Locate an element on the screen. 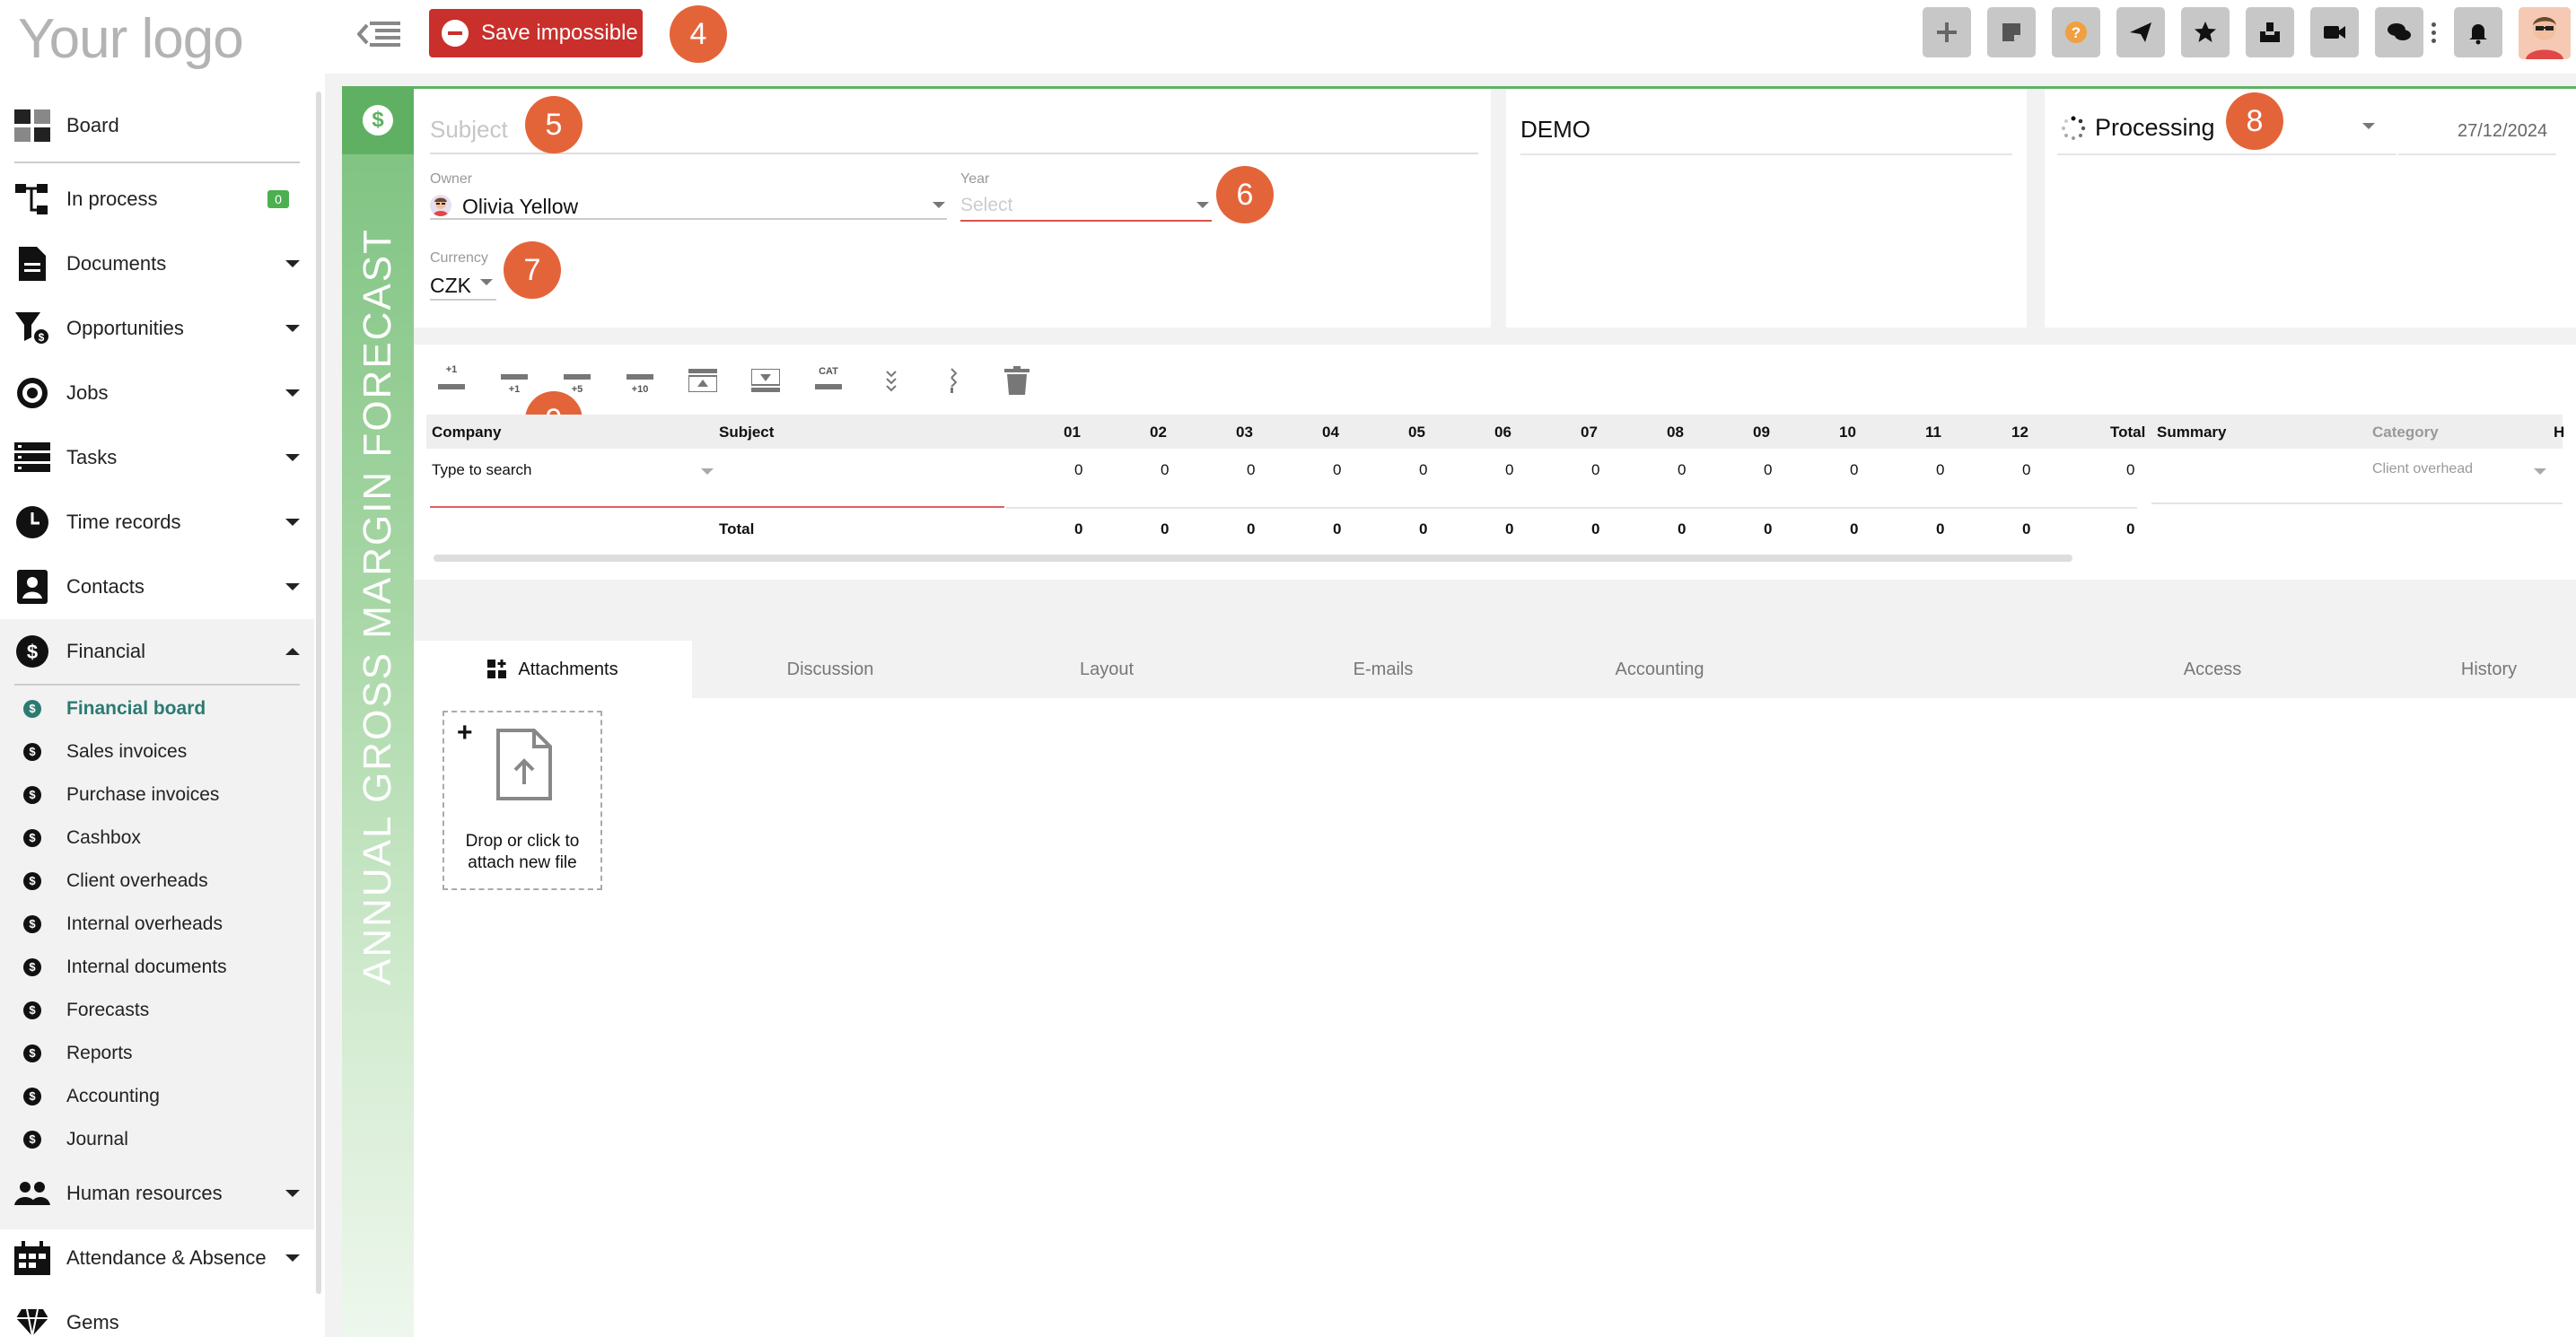 The width and height of the screenshot is (2576, 1337). tab-discussion: Discussion is located at coordinates (830, 669).